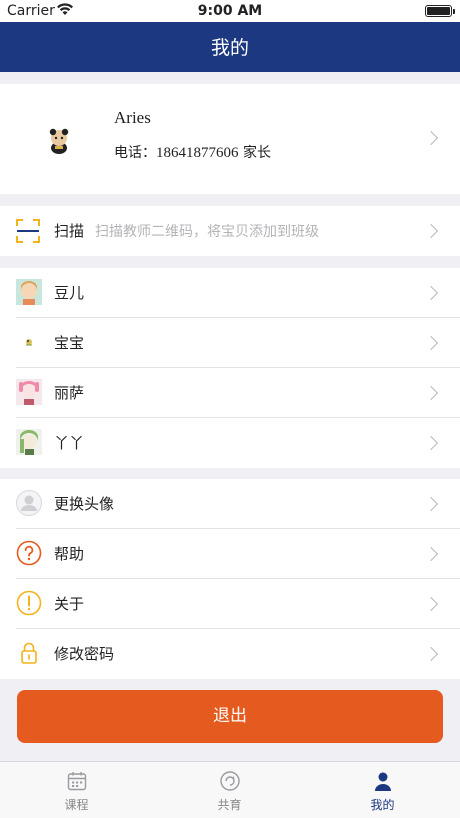 The image size is (460, 818). Describe the element at coordinates (77, 781) in the screenshot. I see `calendar-icon` at that location.